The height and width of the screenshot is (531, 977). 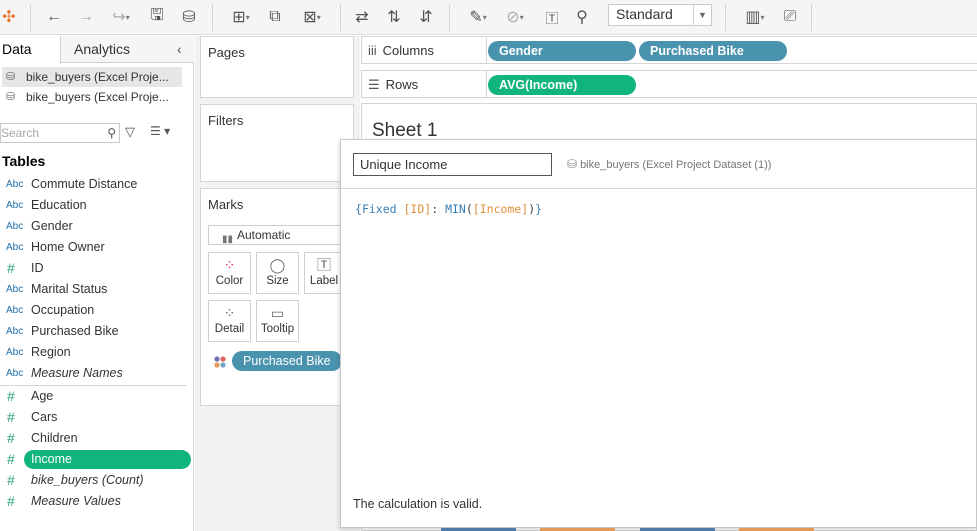 What do you see at coordinates (95, 226) in the screenshot?
I see `field-item: Abc Gender` at bounding box center [95, 226].